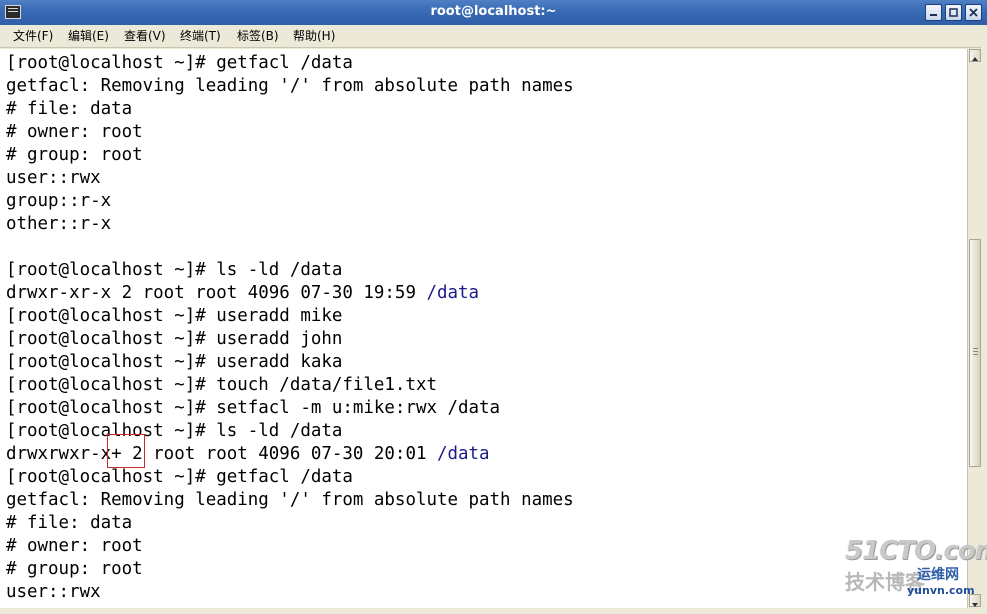 This screenshot has width=987, height=614. Describe the element at coordinates (933, 15) in the screenshot. I see `minimize-icon` at that location.